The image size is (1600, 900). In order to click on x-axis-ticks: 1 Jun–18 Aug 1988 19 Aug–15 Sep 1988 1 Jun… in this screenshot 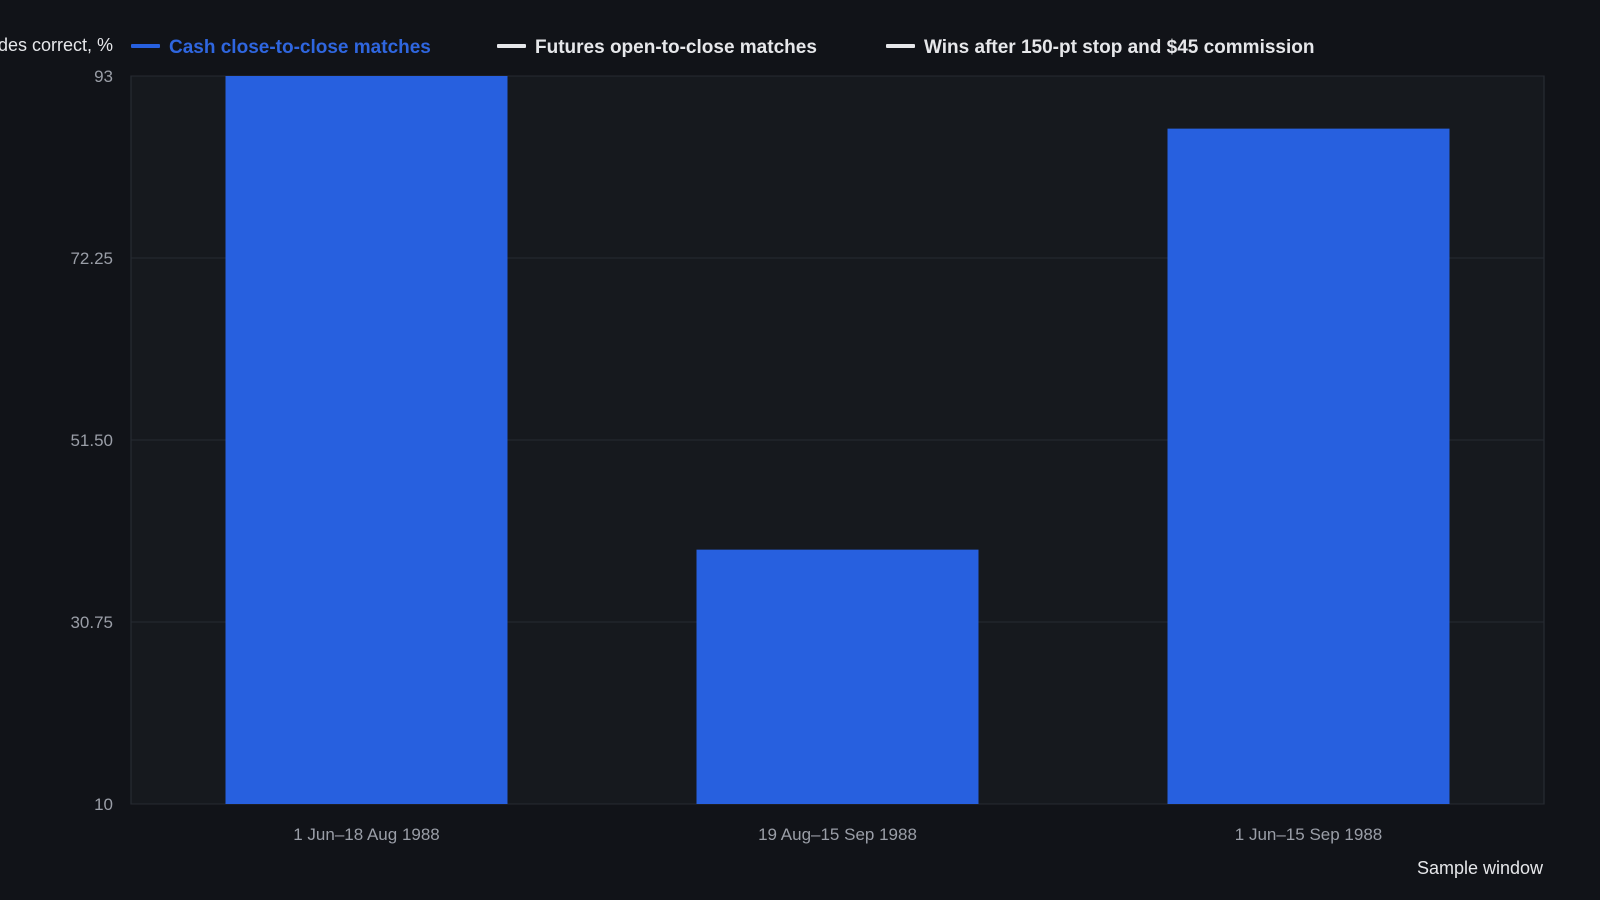, I will do `click(837, 834)`.